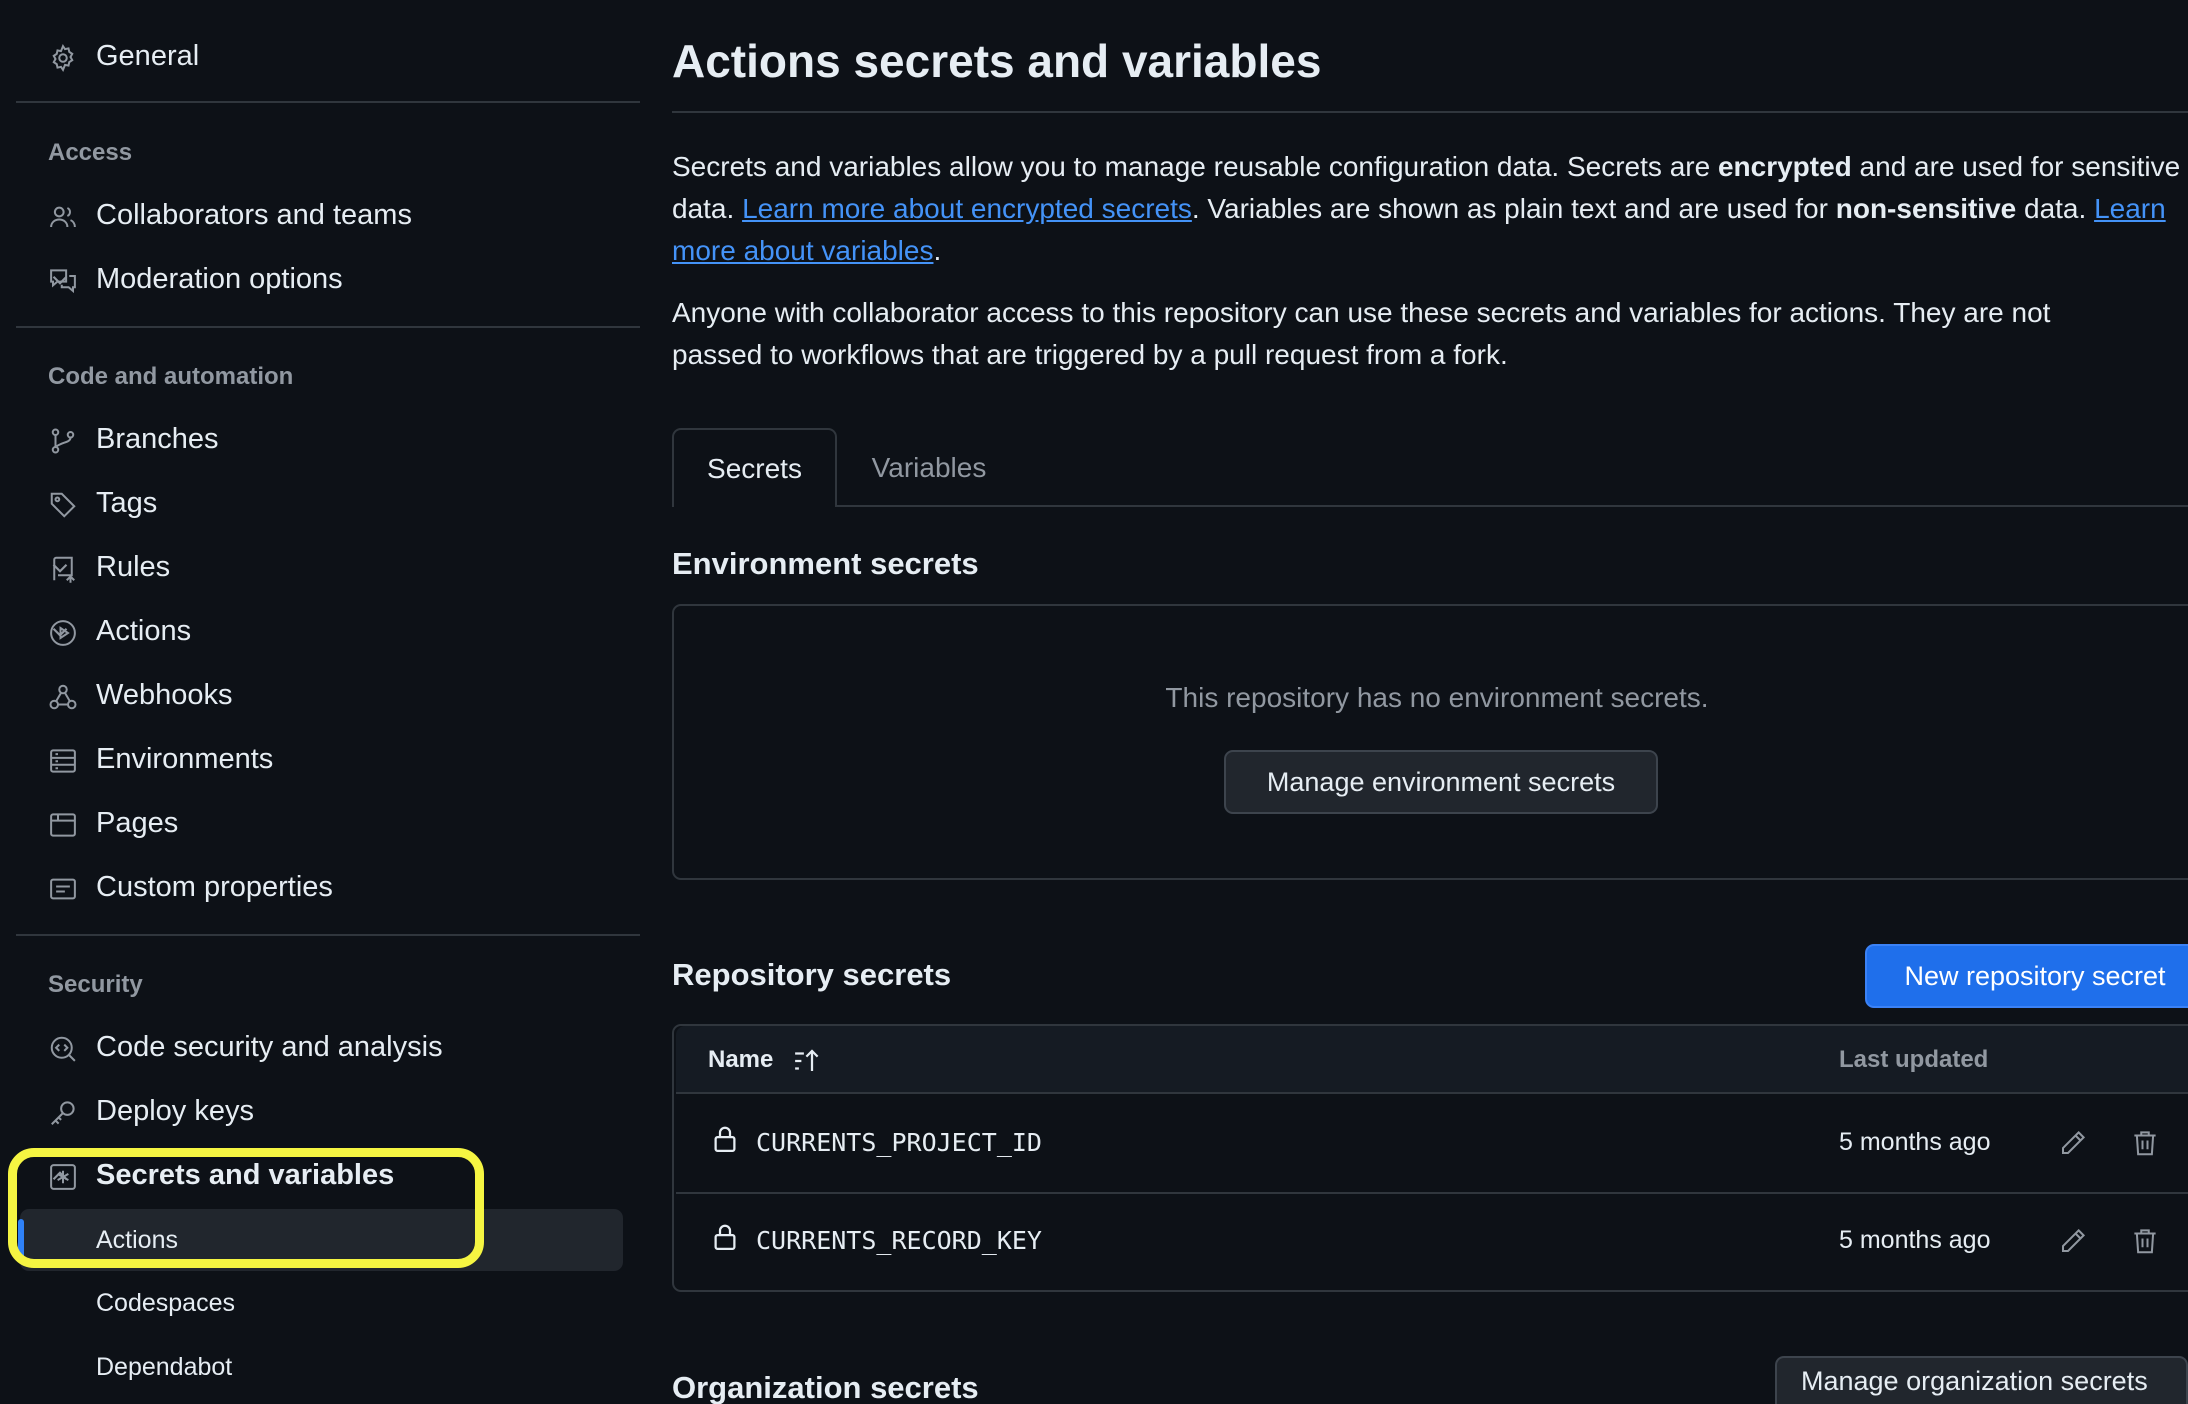  Describe the element at coordinates (164, 694) in the screenshot. I see `sidebar-item-label: Webhooks` at that location.